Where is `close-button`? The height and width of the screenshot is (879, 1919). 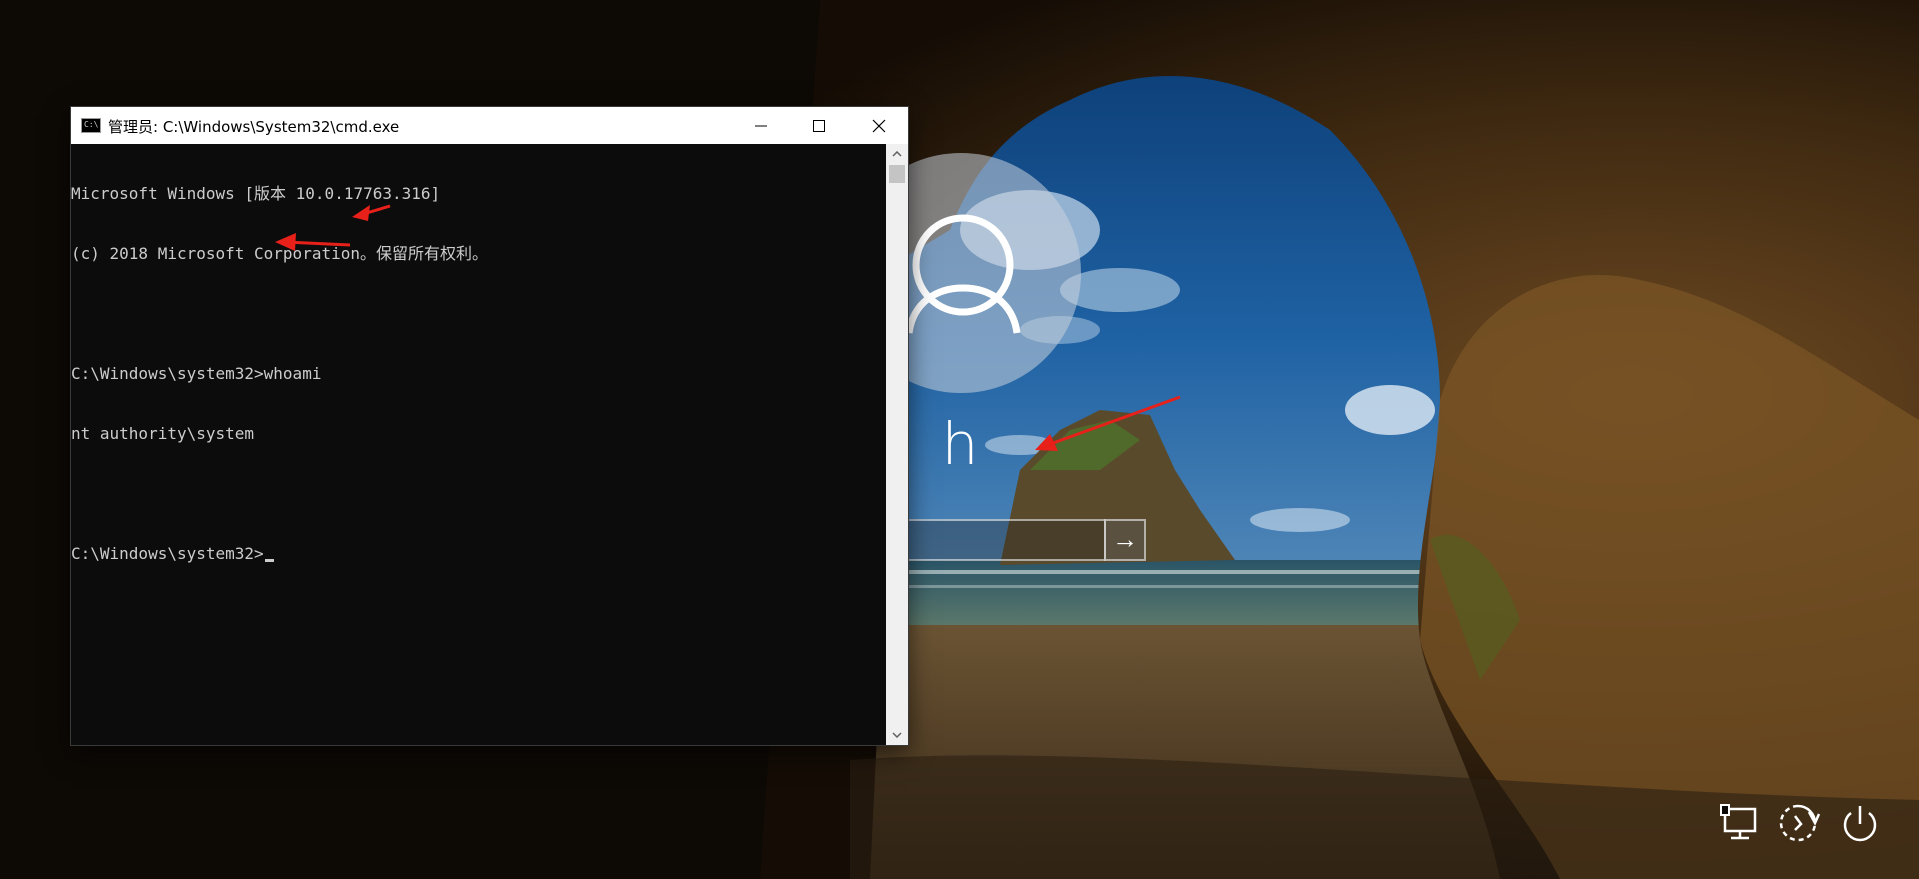 close-button is located at coordinates (879, 125).